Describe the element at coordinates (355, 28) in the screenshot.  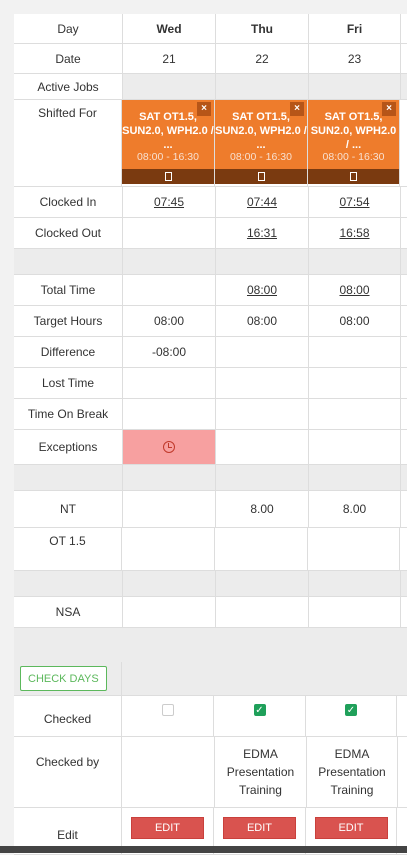
I see `day-fri: Fri` at that location.